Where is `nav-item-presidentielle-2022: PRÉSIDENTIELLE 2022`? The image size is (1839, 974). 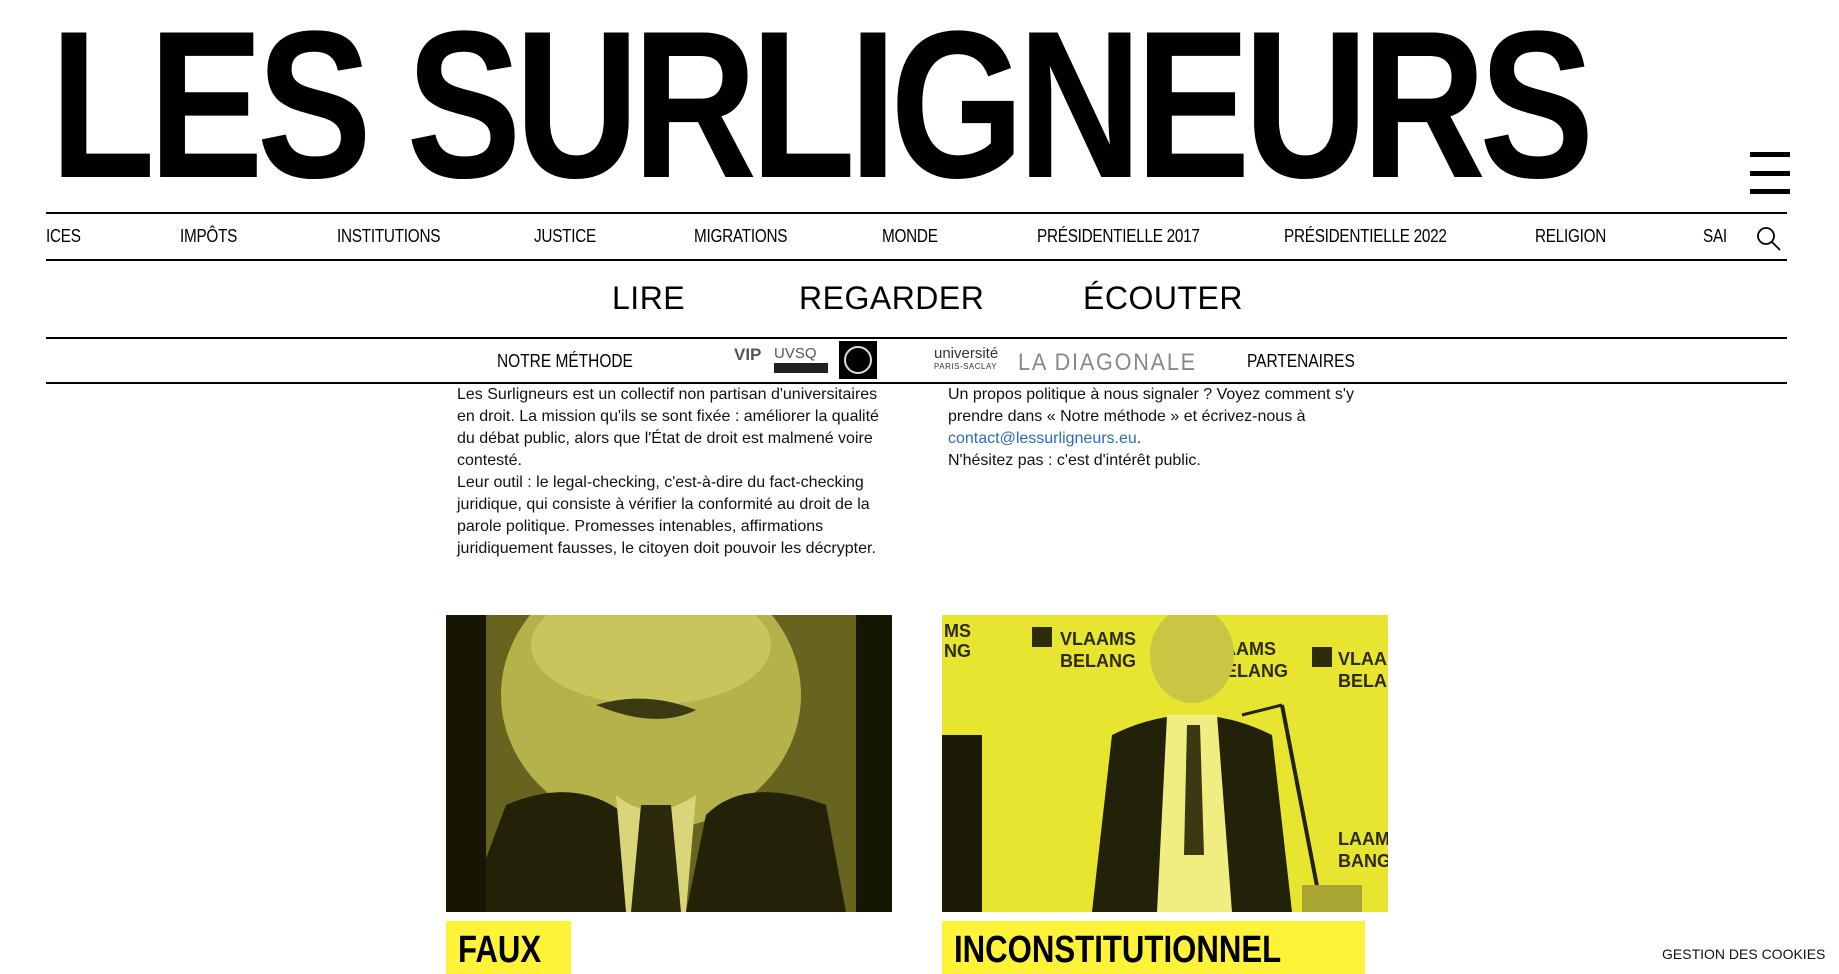 nav-item-presidentielle-2022: PRÉSIDENTIELLE 2022 is located at coordinates (1365, 236).